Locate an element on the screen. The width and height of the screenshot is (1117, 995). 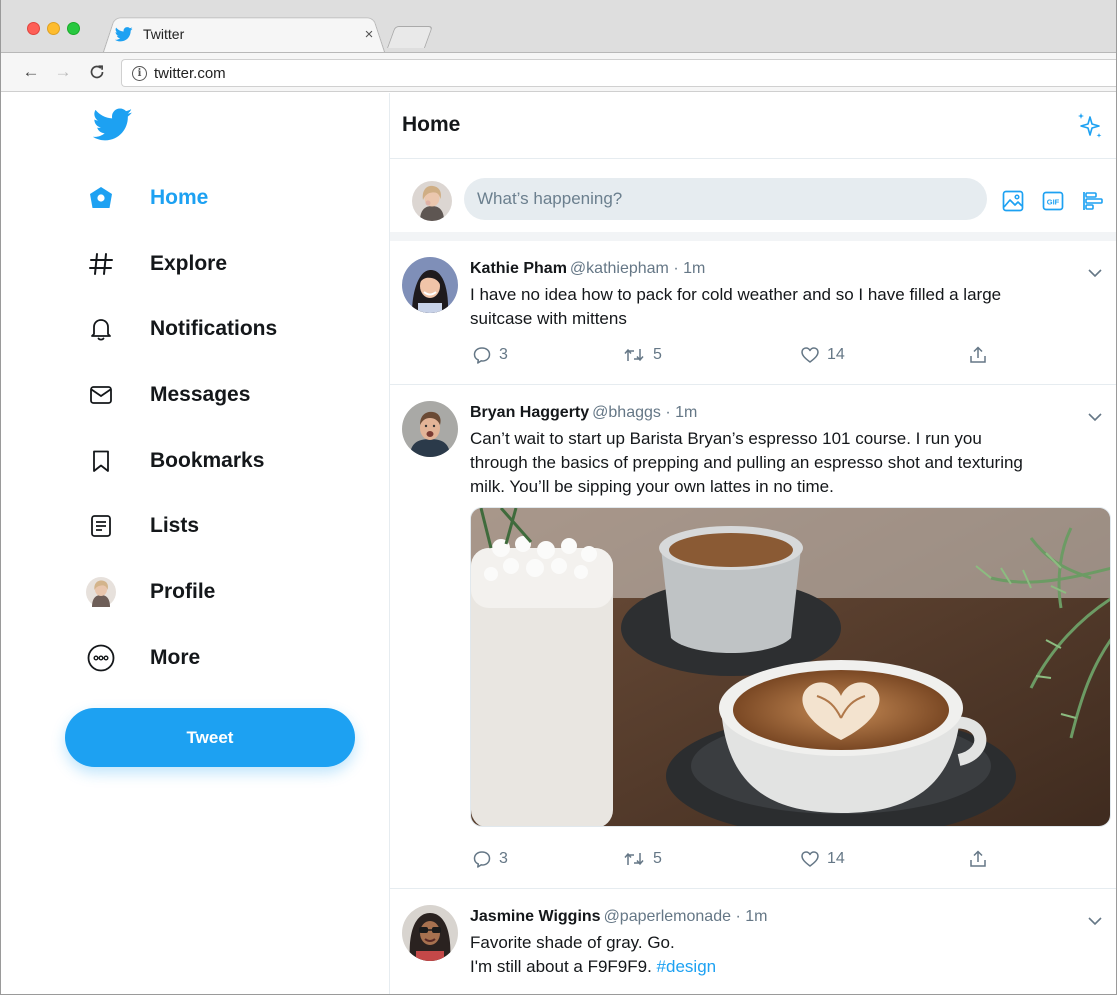
address-bar-url: twitter.com is located at coordinates (190, 73).